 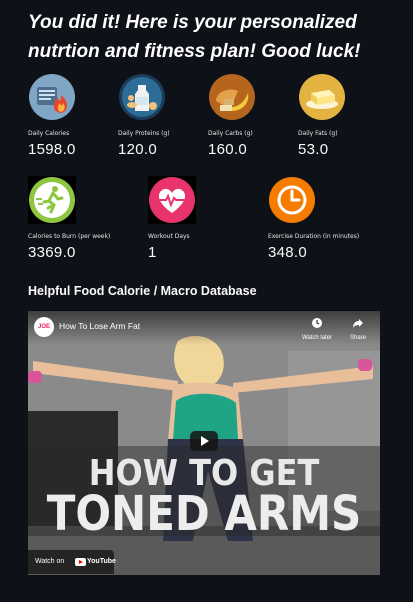 What do you see at coordinates (313, 149) in the screenshot?
I see `metric-value: 53.0` at bounding box center [313, 149].